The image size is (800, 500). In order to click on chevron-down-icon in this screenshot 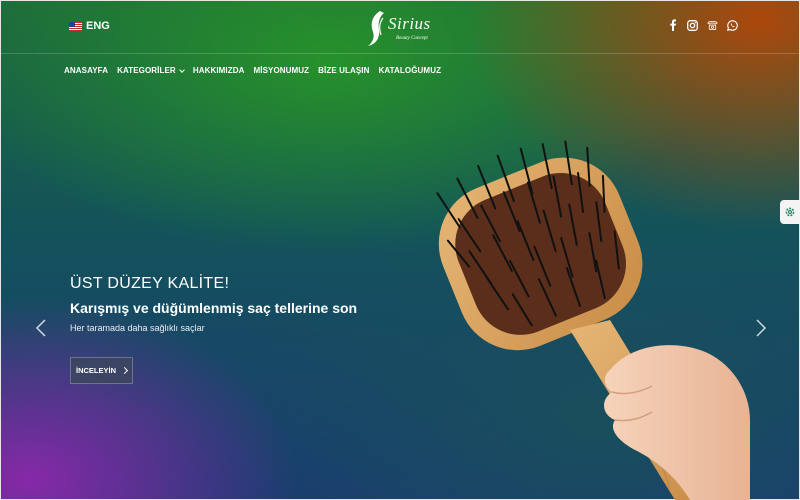, I will do `click(181, 69)`.